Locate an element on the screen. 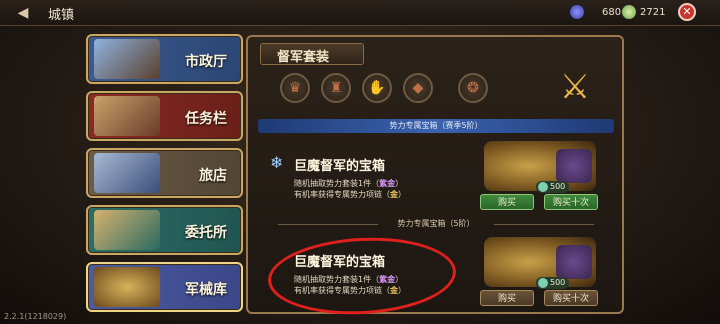  gloves-icon: ✋ is located at coordinates (377, 88).